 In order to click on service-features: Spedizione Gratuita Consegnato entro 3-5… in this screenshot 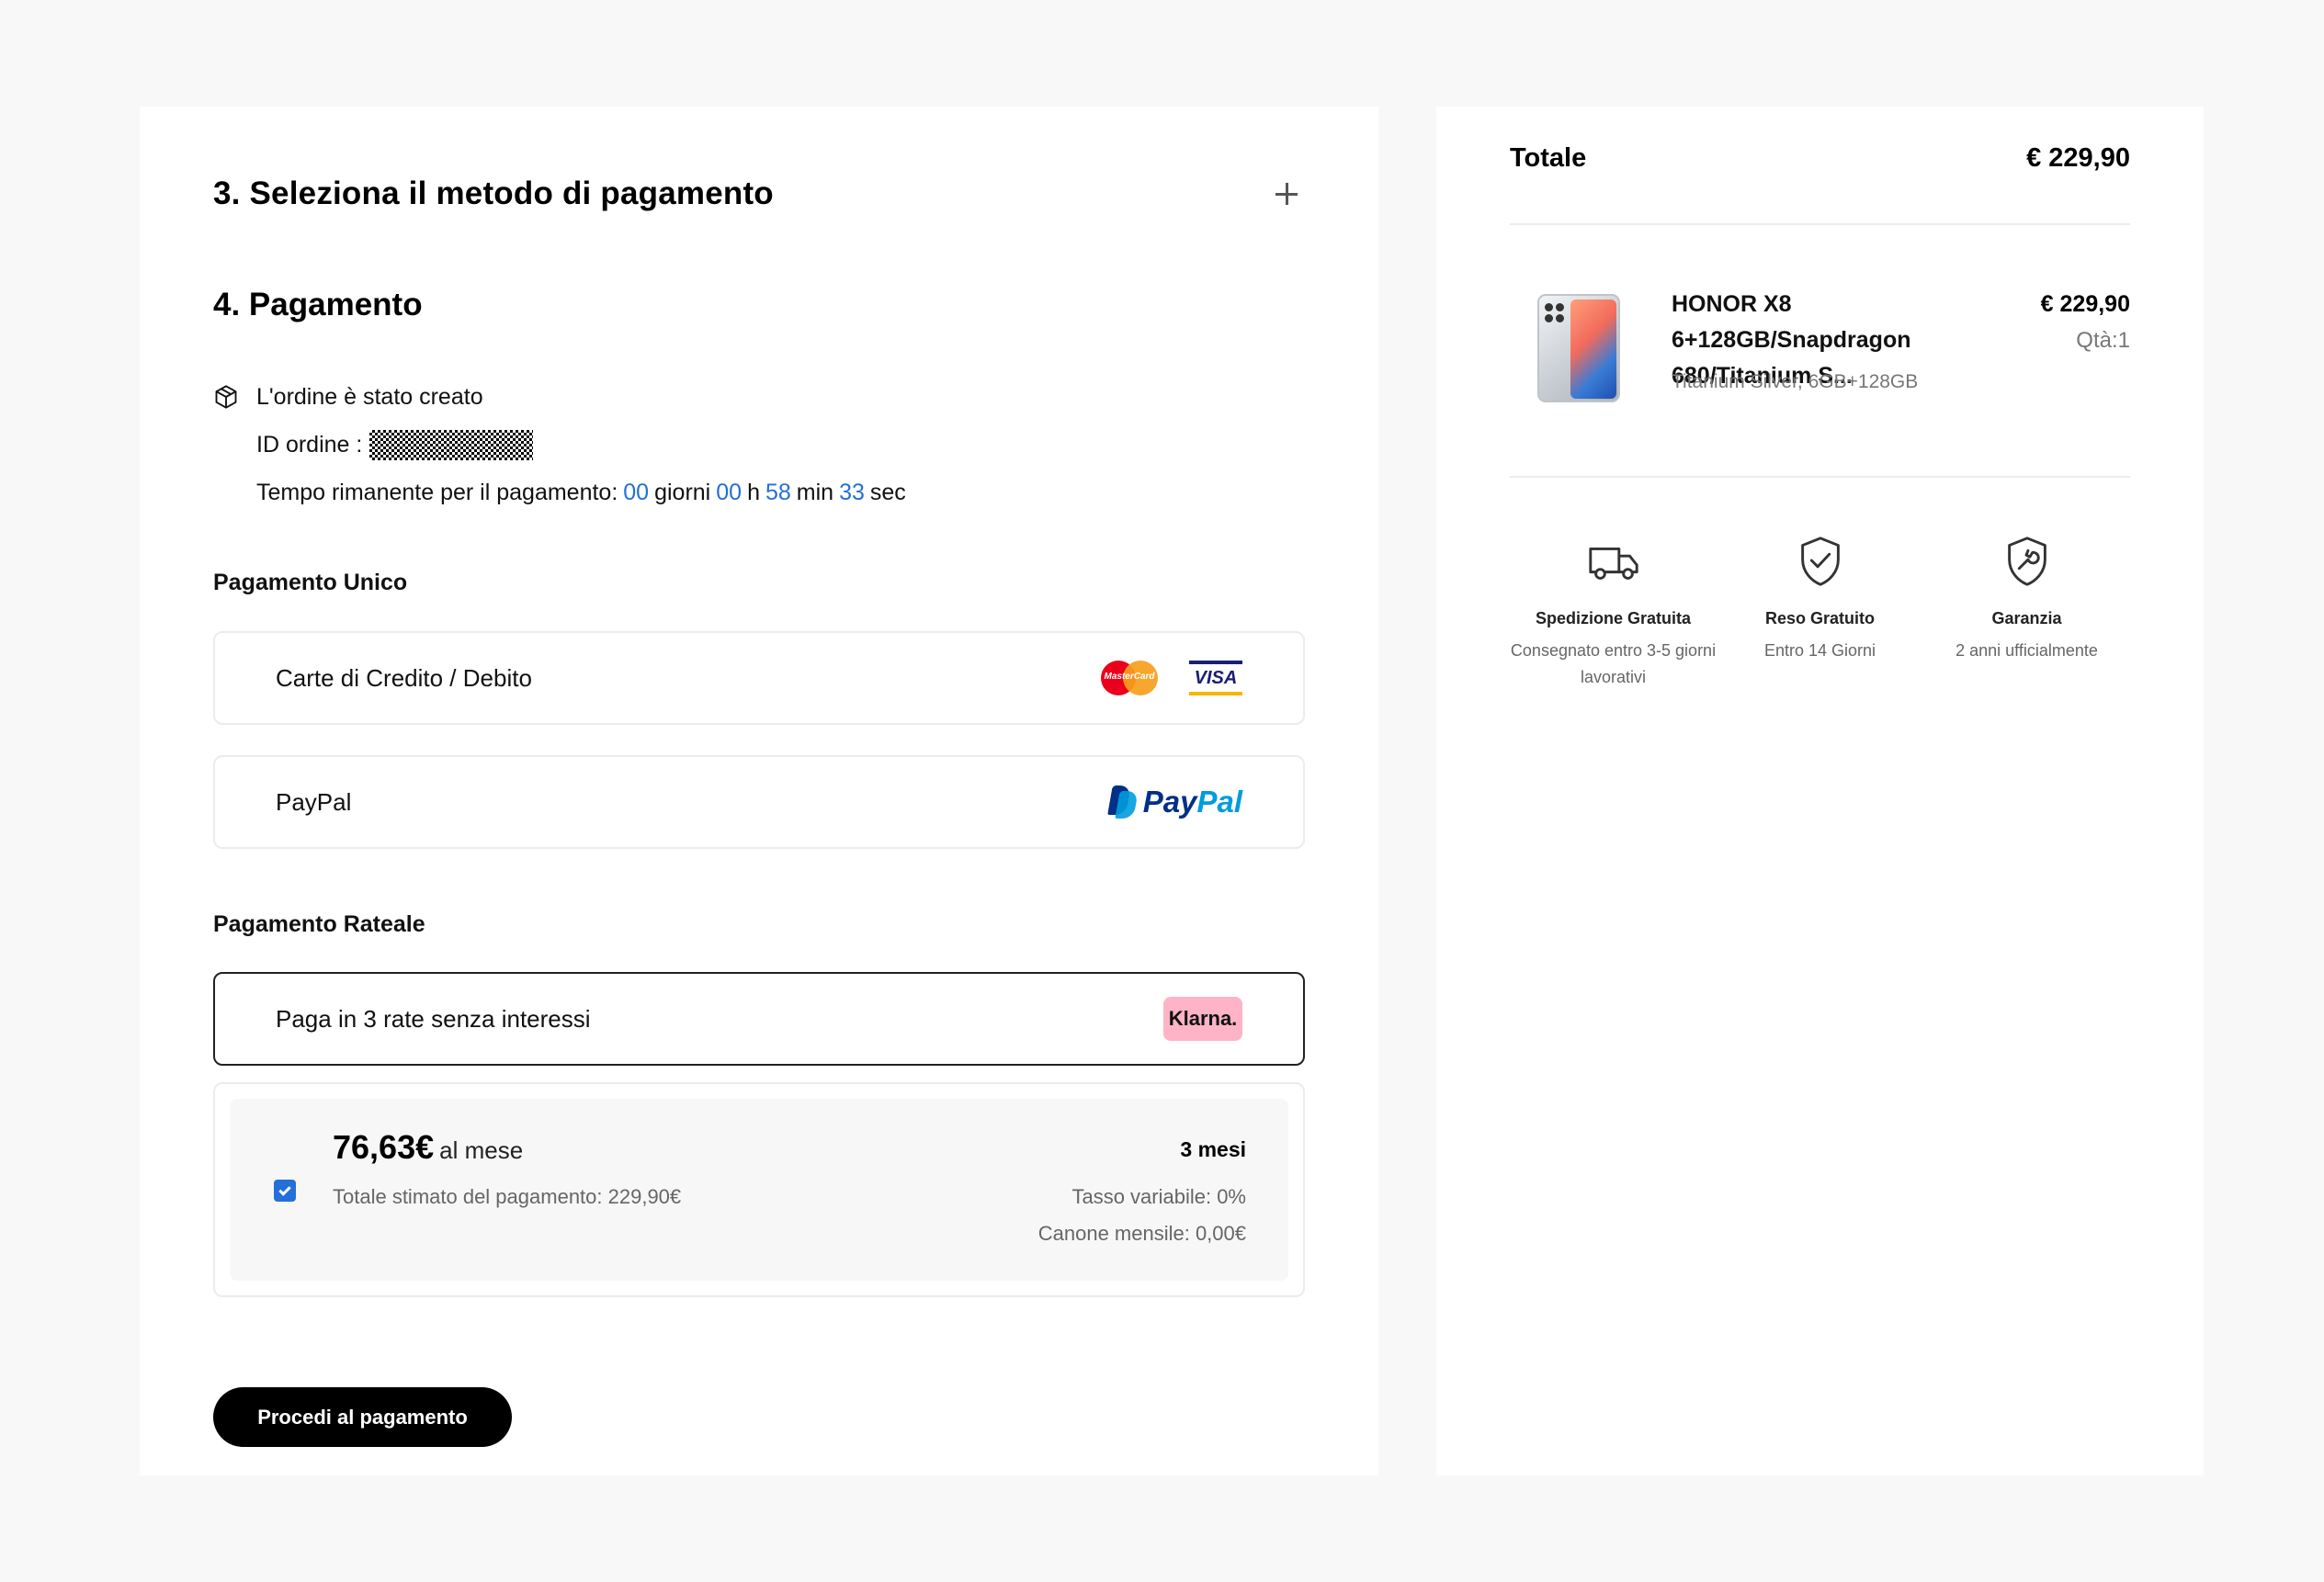, I will do `click(1820, 612)`.